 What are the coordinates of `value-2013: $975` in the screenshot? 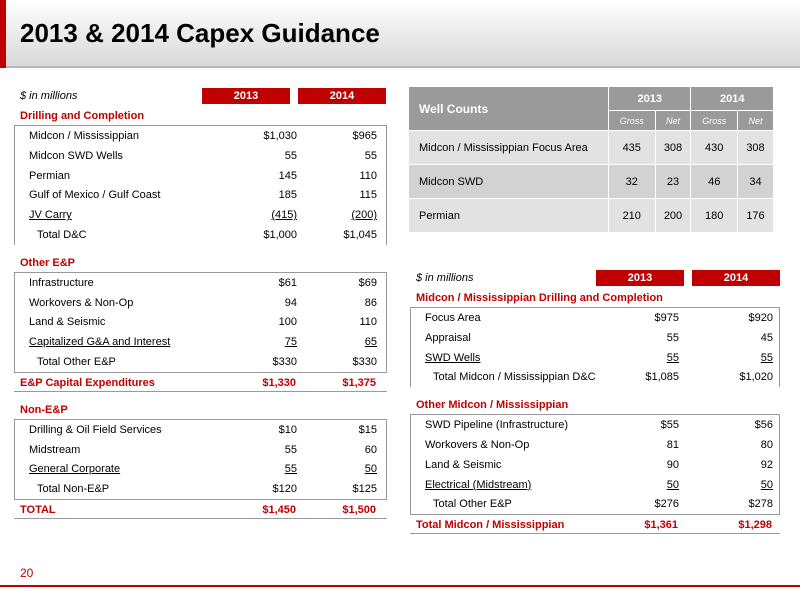 It's located at (666, 318).